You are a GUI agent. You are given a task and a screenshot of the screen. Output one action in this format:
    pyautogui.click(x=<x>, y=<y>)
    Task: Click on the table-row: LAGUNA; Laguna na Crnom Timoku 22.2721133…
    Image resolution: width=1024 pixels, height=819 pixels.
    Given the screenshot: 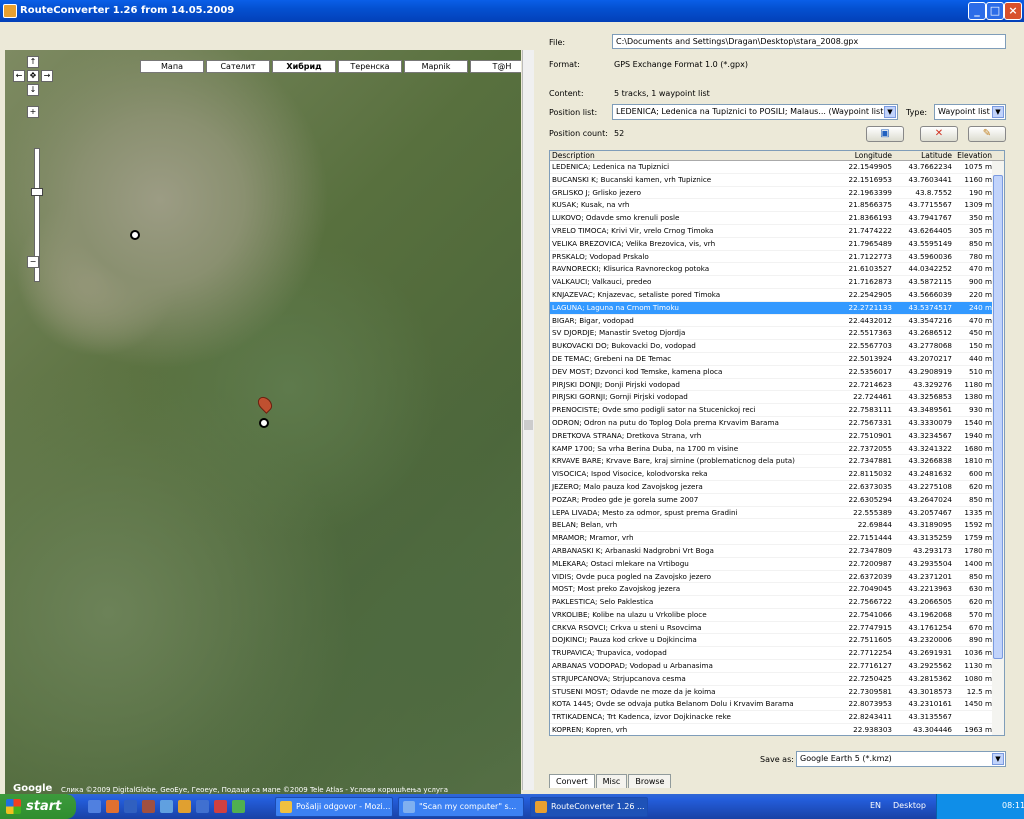 What is the action you would take?
    pyautogui.click(x=777, y=308)
    